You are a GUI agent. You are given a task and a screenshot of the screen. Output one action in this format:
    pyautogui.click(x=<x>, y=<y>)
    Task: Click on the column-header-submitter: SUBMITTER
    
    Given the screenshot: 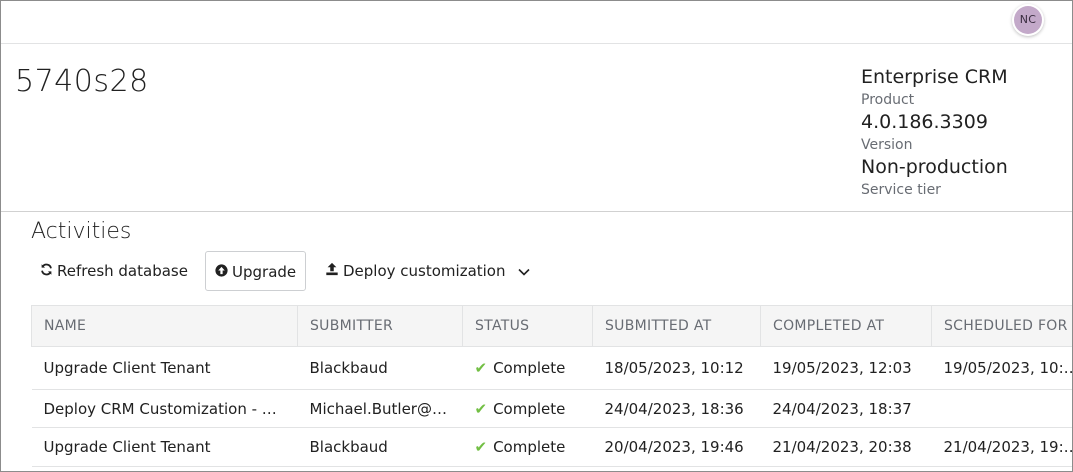 What is the action you would take?
    pyautogui.click(x=380, y=326)
    